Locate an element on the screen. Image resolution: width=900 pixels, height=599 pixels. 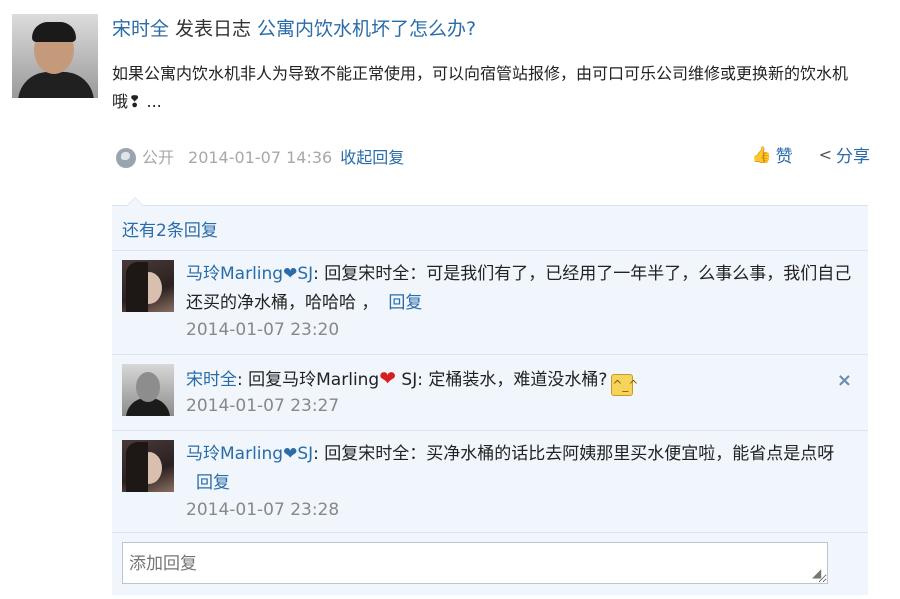
collapse-replies-link: 收起回复 is located at coordinates (372, 158).